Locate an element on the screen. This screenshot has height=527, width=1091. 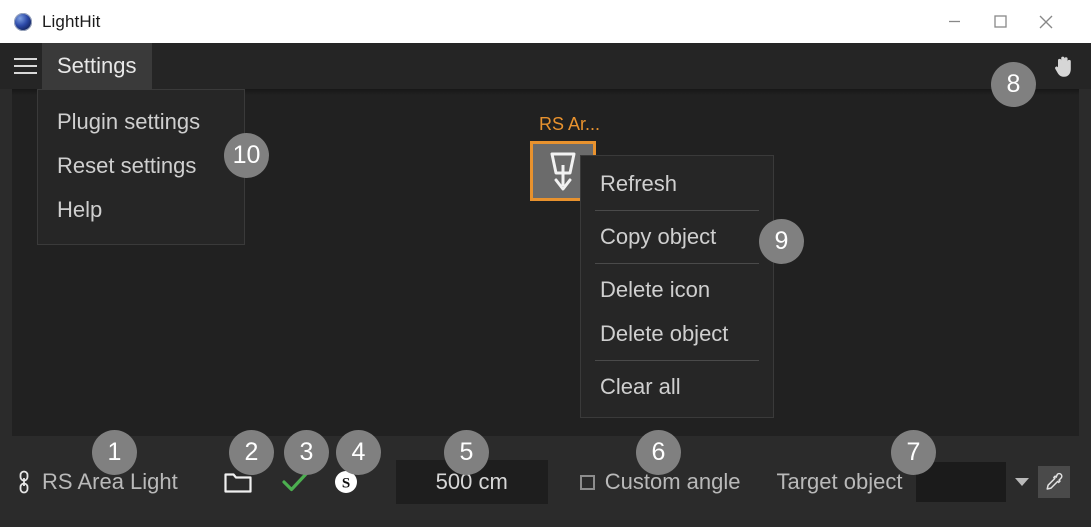
context-menu-item-delete-object: Delete object is located at coordinates (677, 334).